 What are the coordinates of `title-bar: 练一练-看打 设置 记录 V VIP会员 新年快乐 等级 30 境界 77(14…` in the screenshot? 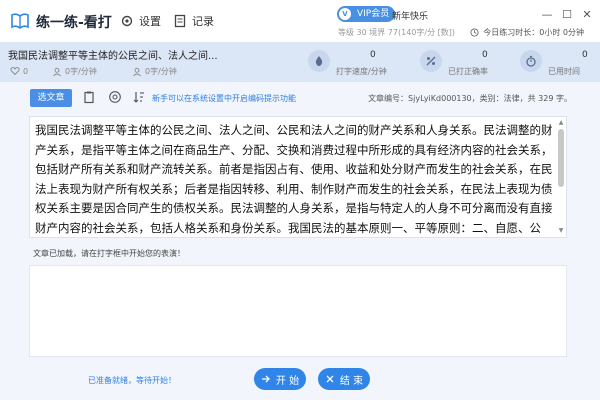 It's located at (300, 21).